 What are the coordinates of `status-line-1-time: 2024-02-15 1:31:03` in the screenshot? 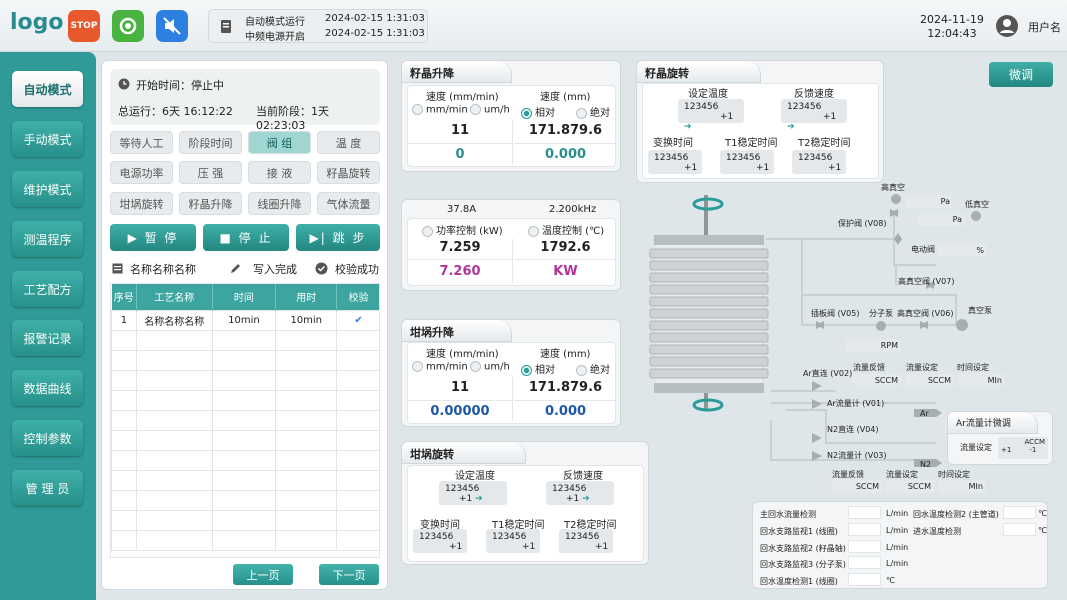 It's located at (375, 18).